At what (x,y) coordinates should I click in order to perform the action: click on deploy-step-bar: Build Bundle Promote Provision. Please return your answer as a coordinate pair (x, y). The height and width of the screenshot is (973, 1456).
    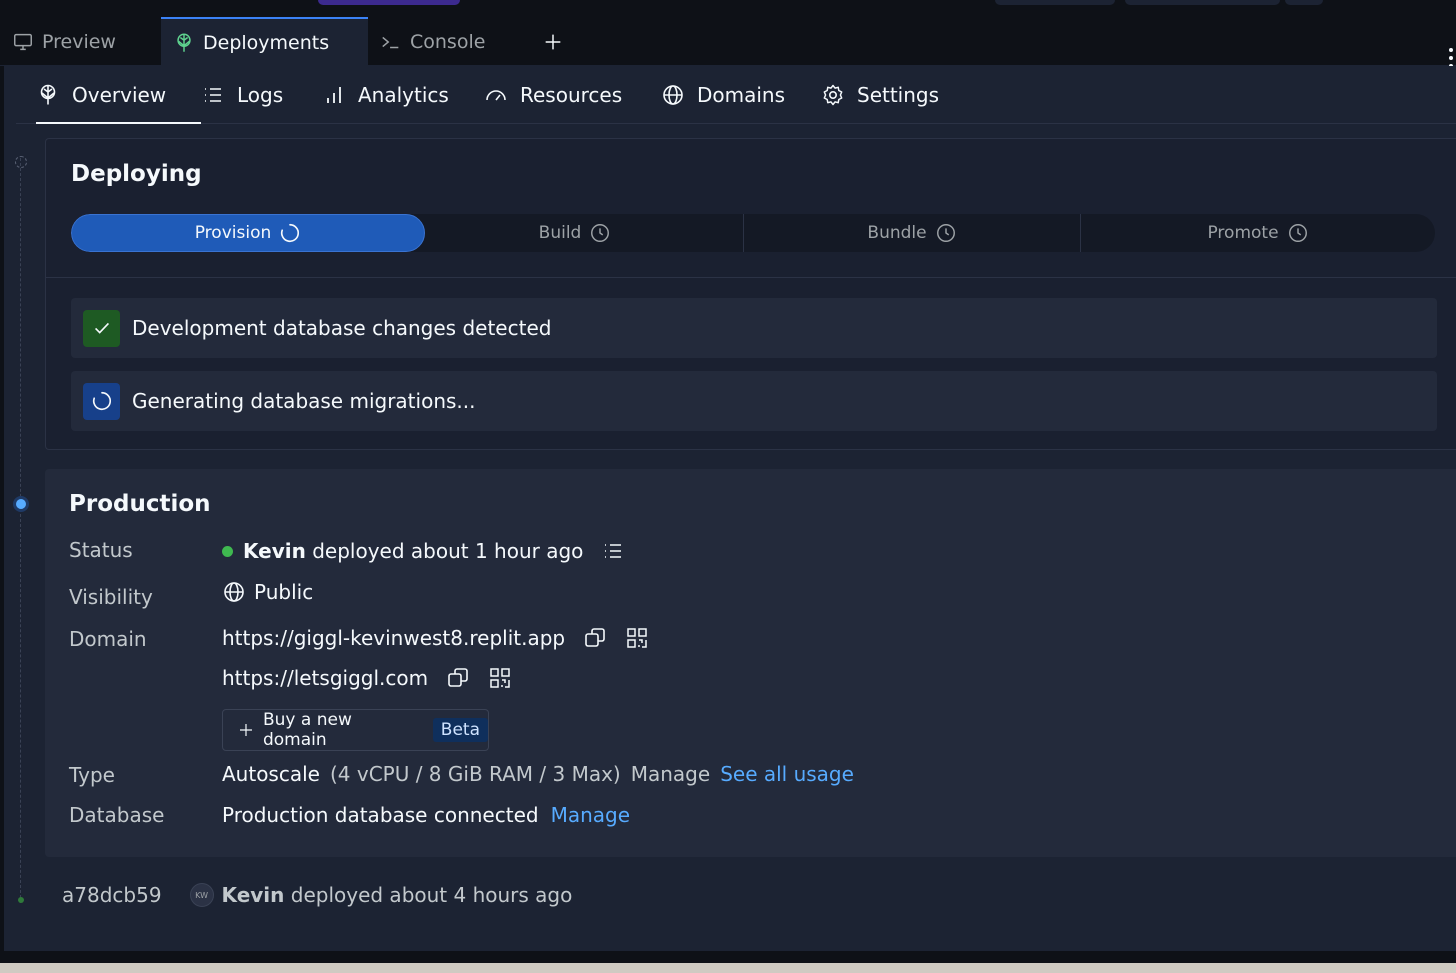
    Looking at the image, I should click on (753, 233).